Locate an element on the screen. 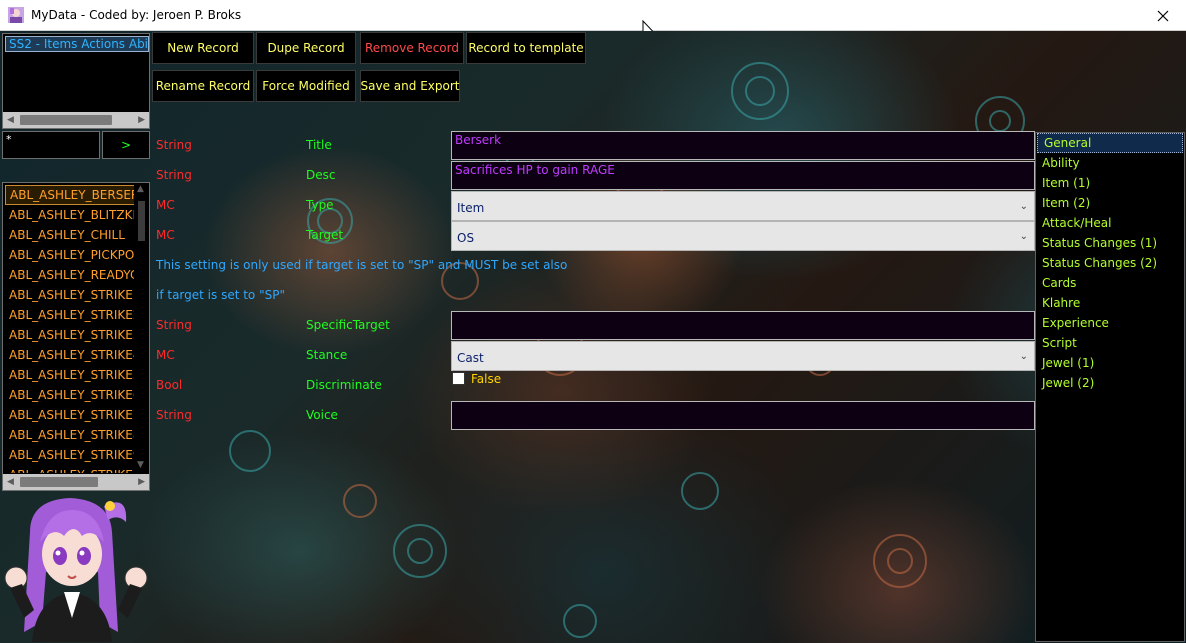  type-type-label: MC is located at coordinates (165, 205).